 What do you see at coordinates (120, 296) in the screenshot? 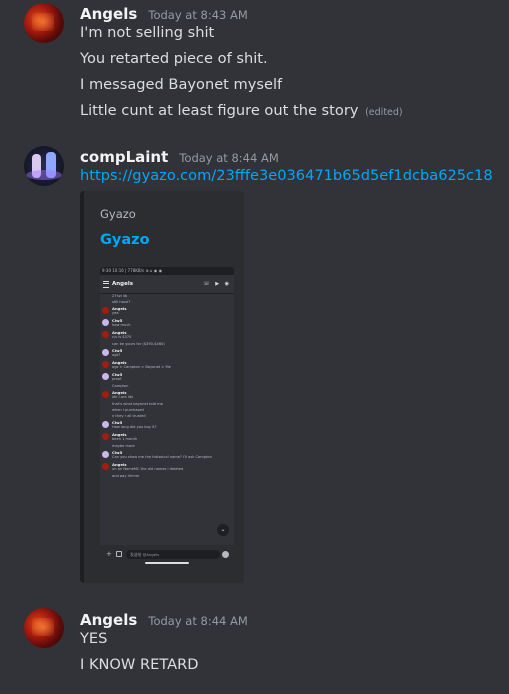
I see `thumb-message-text: 27hzl lib` at bounding box center [120, 296].